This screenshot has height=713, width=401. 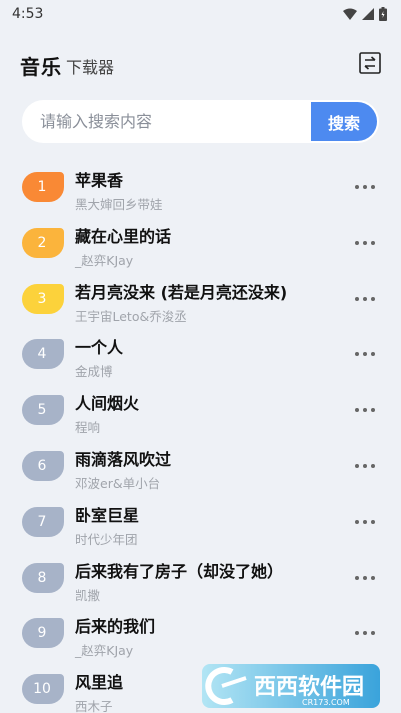 What do you see at coordinates (43, 465) in the screenshot?
I see `rank-badge: 6` at bounding box center [43, 465].